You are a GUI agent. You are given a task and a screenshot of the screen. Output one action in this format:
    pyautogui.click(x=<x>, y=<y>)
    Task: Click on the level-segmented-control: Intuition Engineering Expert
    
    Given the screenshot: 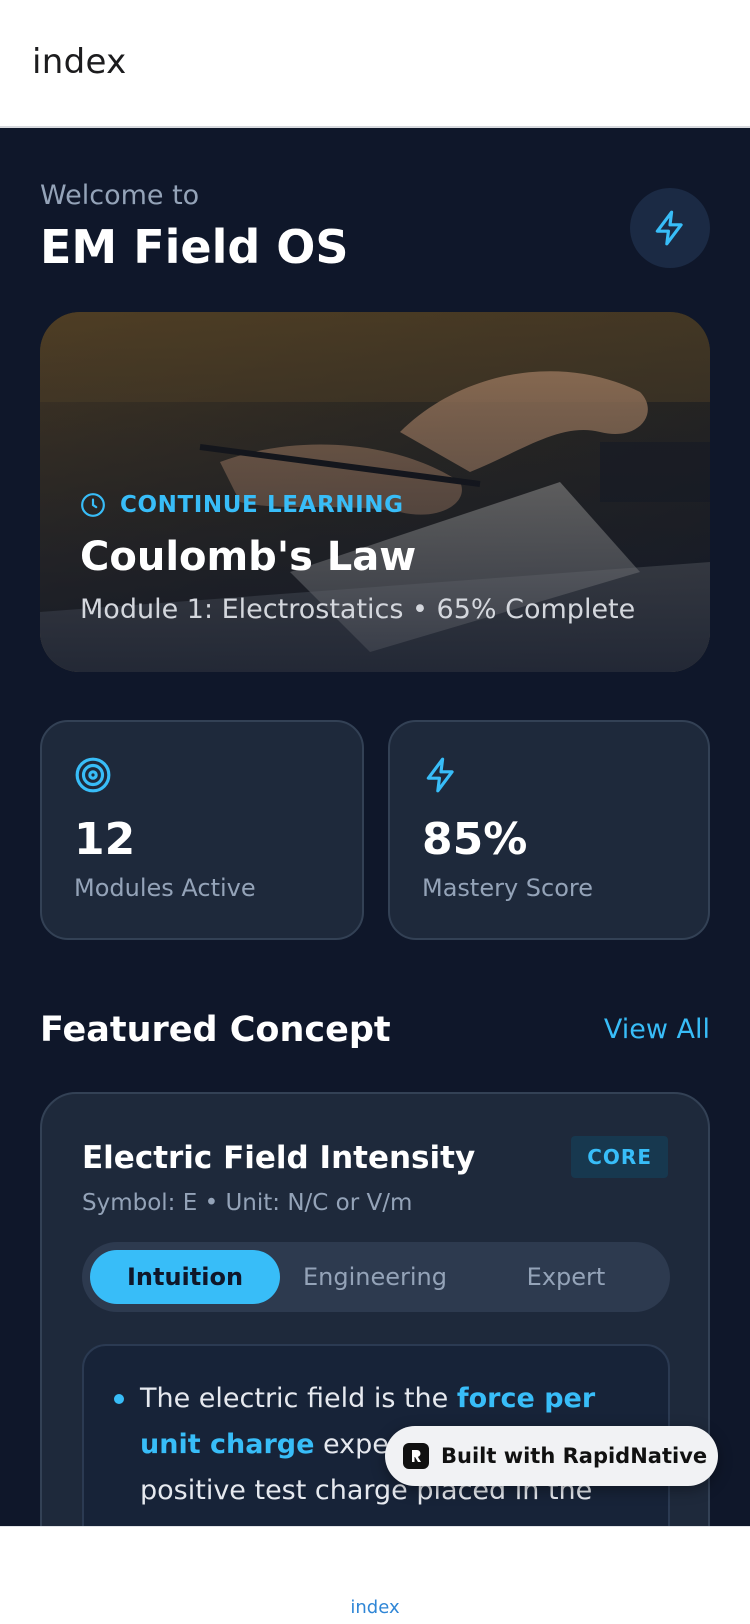 What is the action you would take?
    pyautogui.click(x=376, y=1277)
    